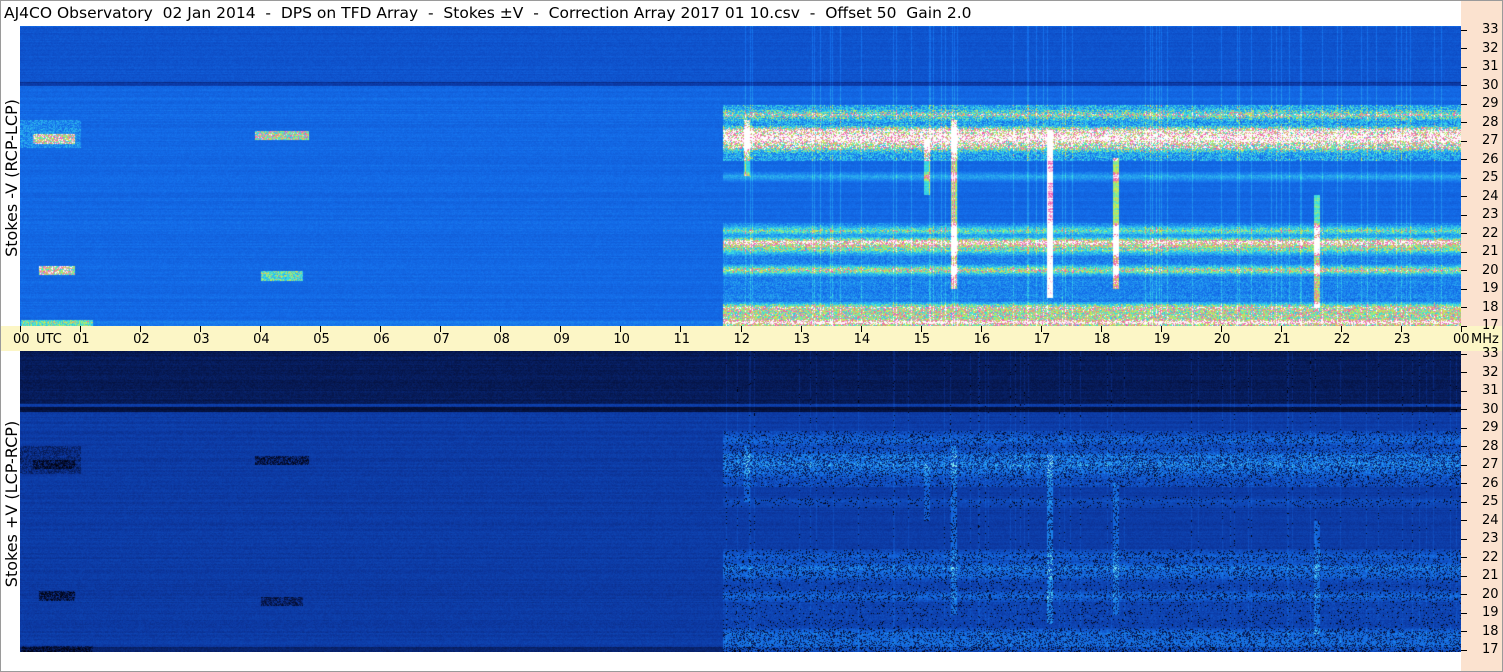 This screenshot has width=1503, height=672. Describe the element at coordinates (441, 339) in the screenshot. I see `time-tick-label: 07` at that location.